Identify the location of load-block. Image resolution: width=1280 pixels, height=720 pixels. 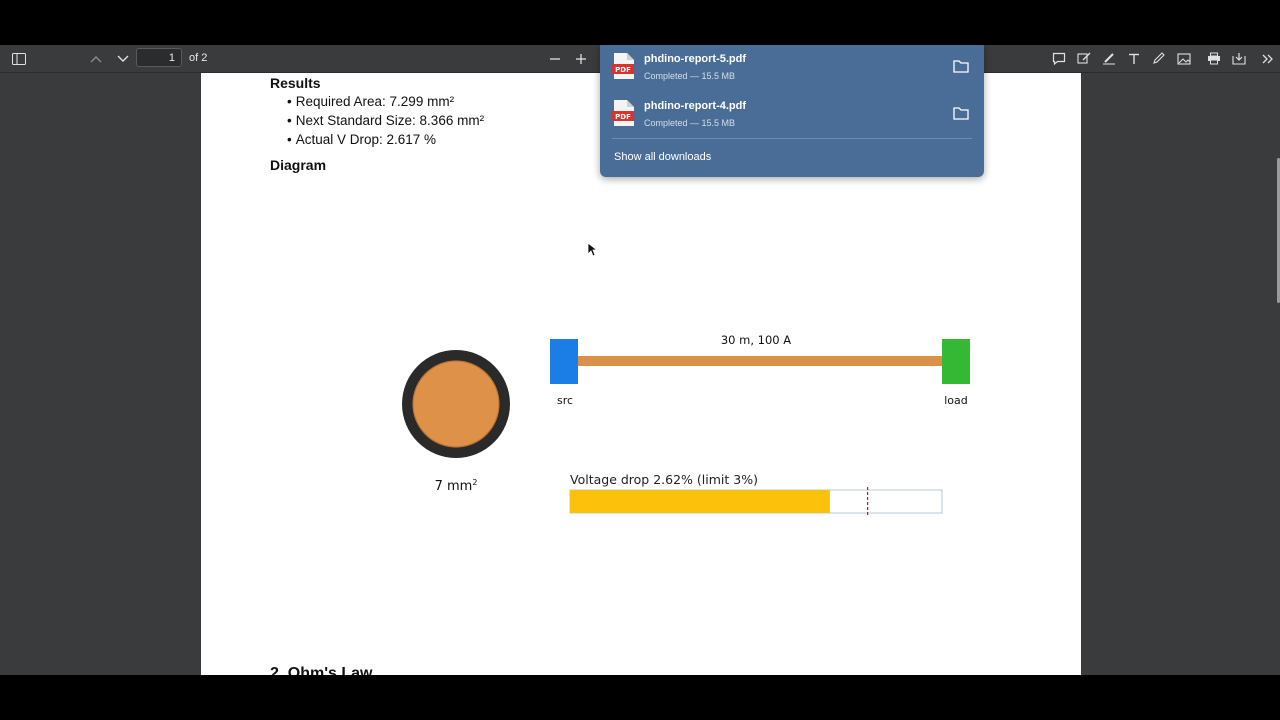
(956, 361).